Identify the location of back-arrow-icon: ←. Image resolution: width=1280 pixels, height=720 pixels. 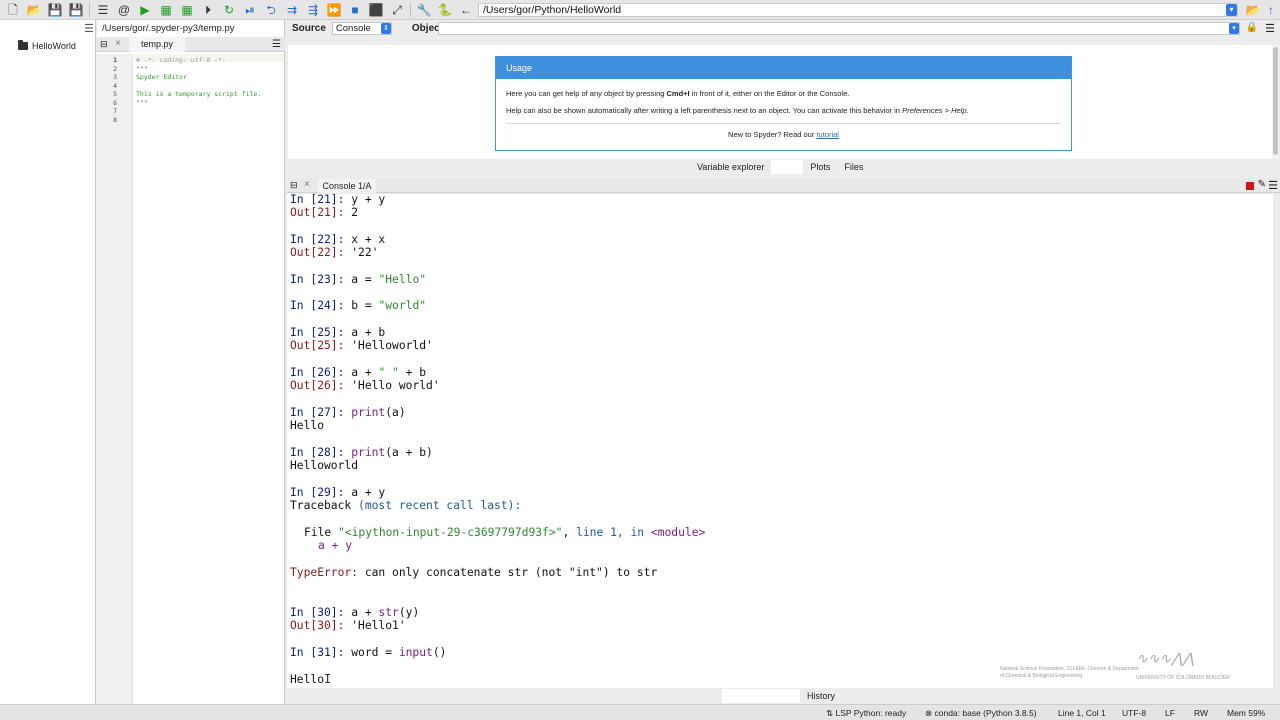
(466, 10).